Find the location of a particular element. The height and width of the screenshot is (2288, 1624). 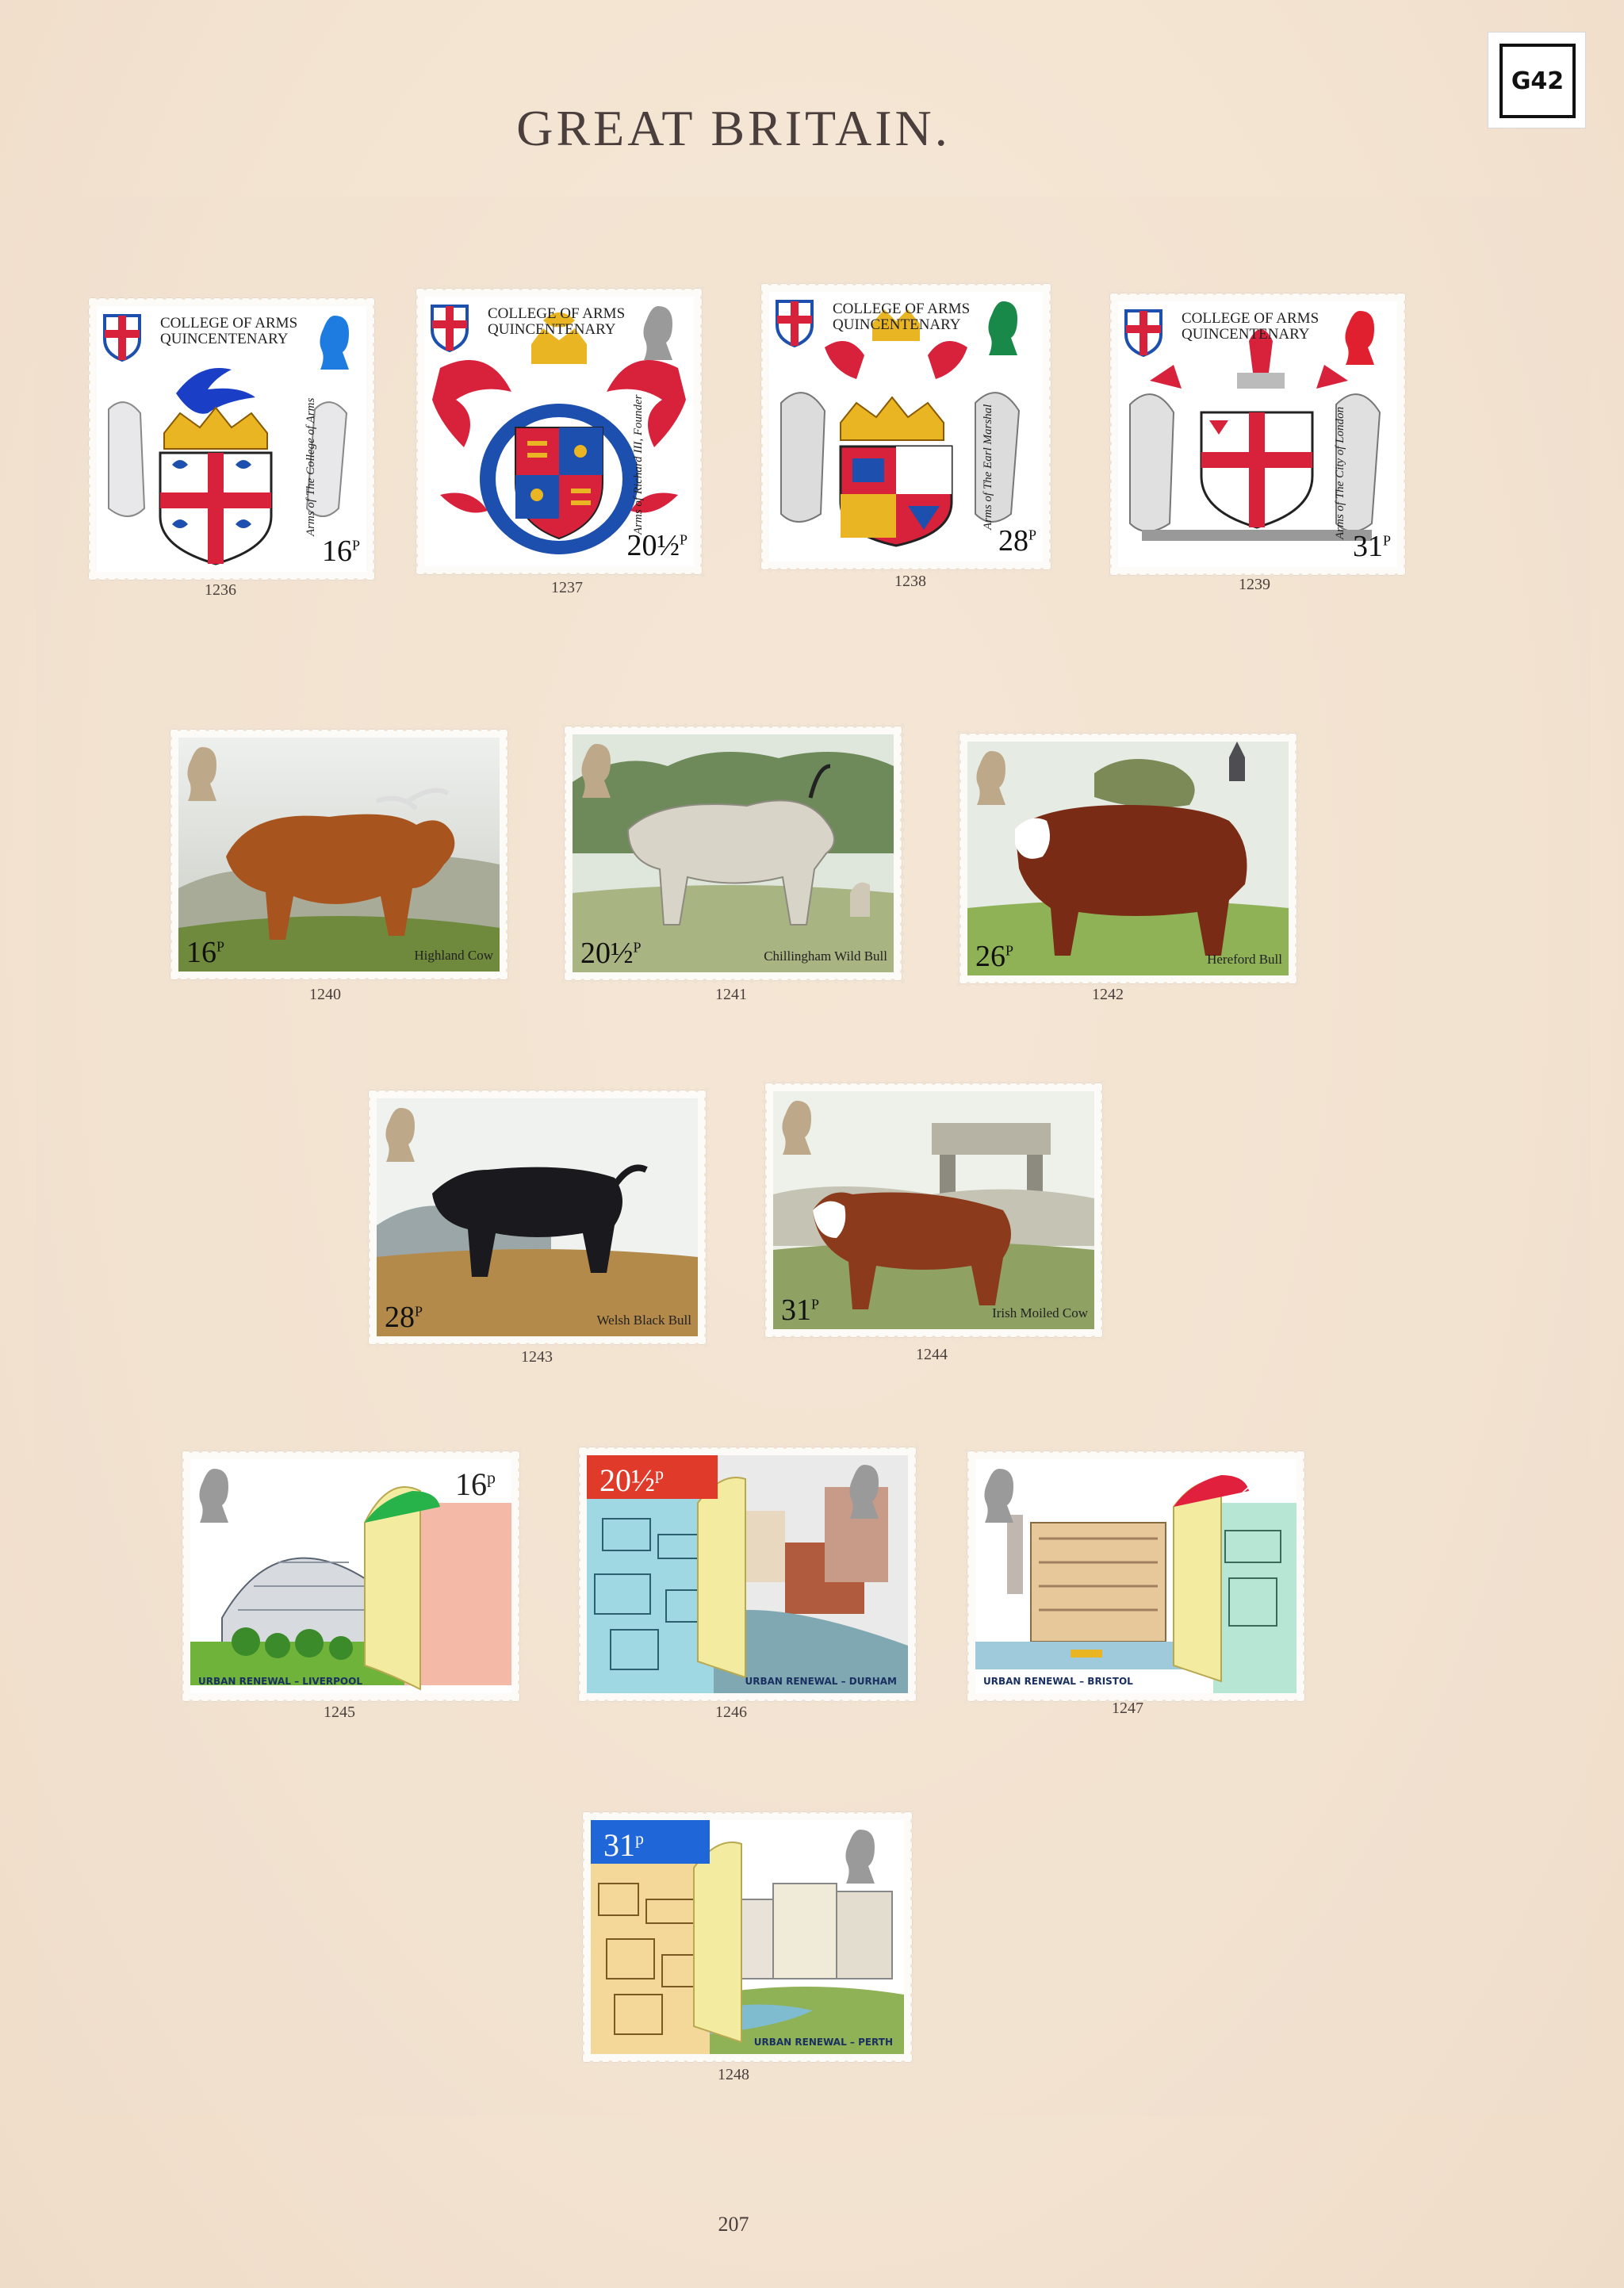

catalog-number: 1243 is located at coordinates (537, 1357).